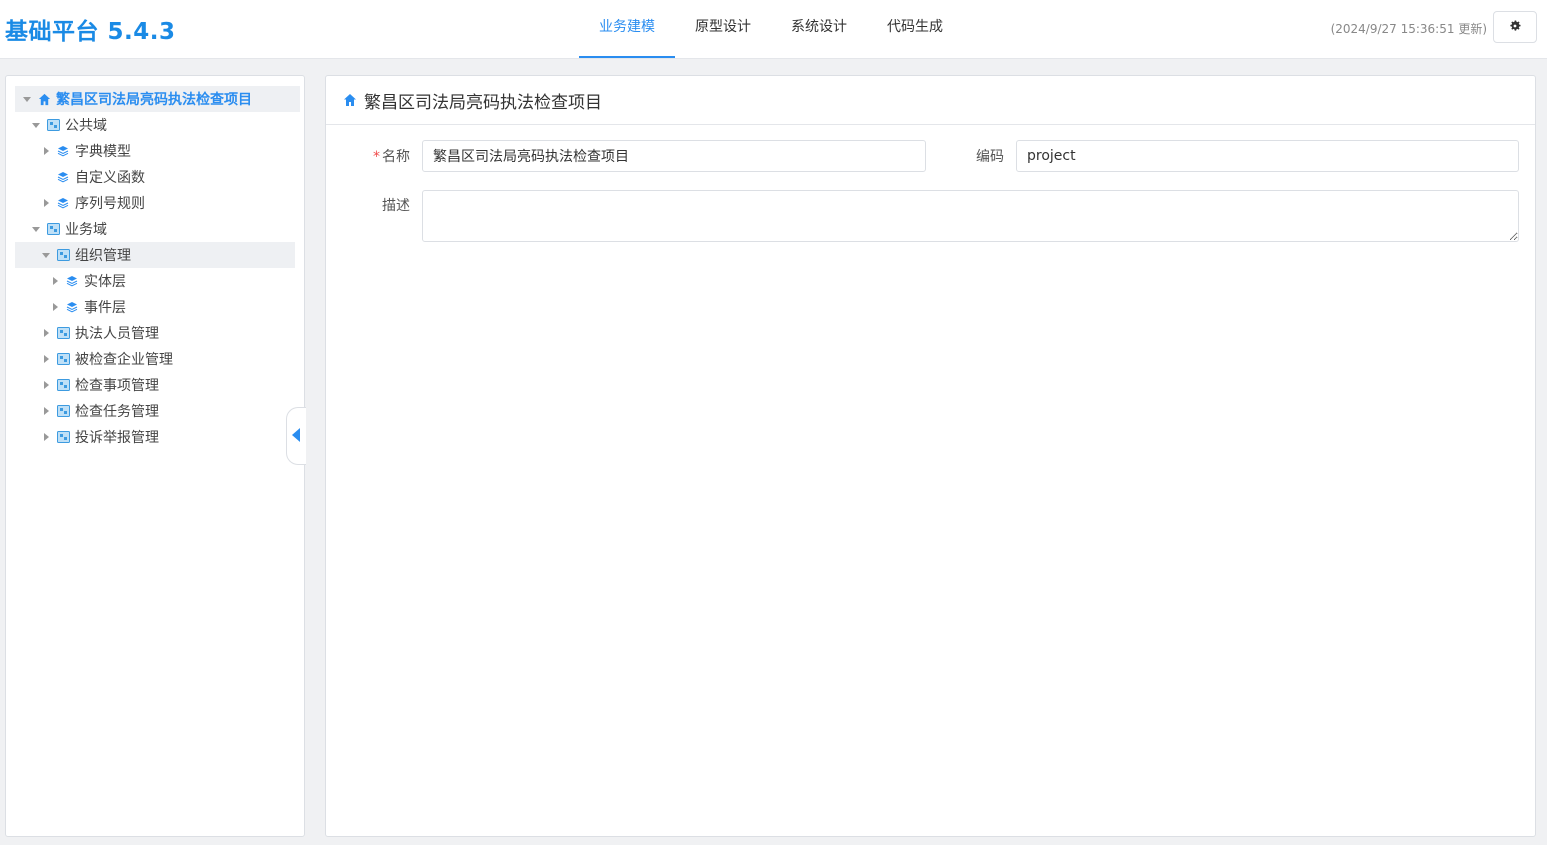 The height and width of the screenshot is (845, 1547). I want to click on code-row: 编码, so click(1242, 156).